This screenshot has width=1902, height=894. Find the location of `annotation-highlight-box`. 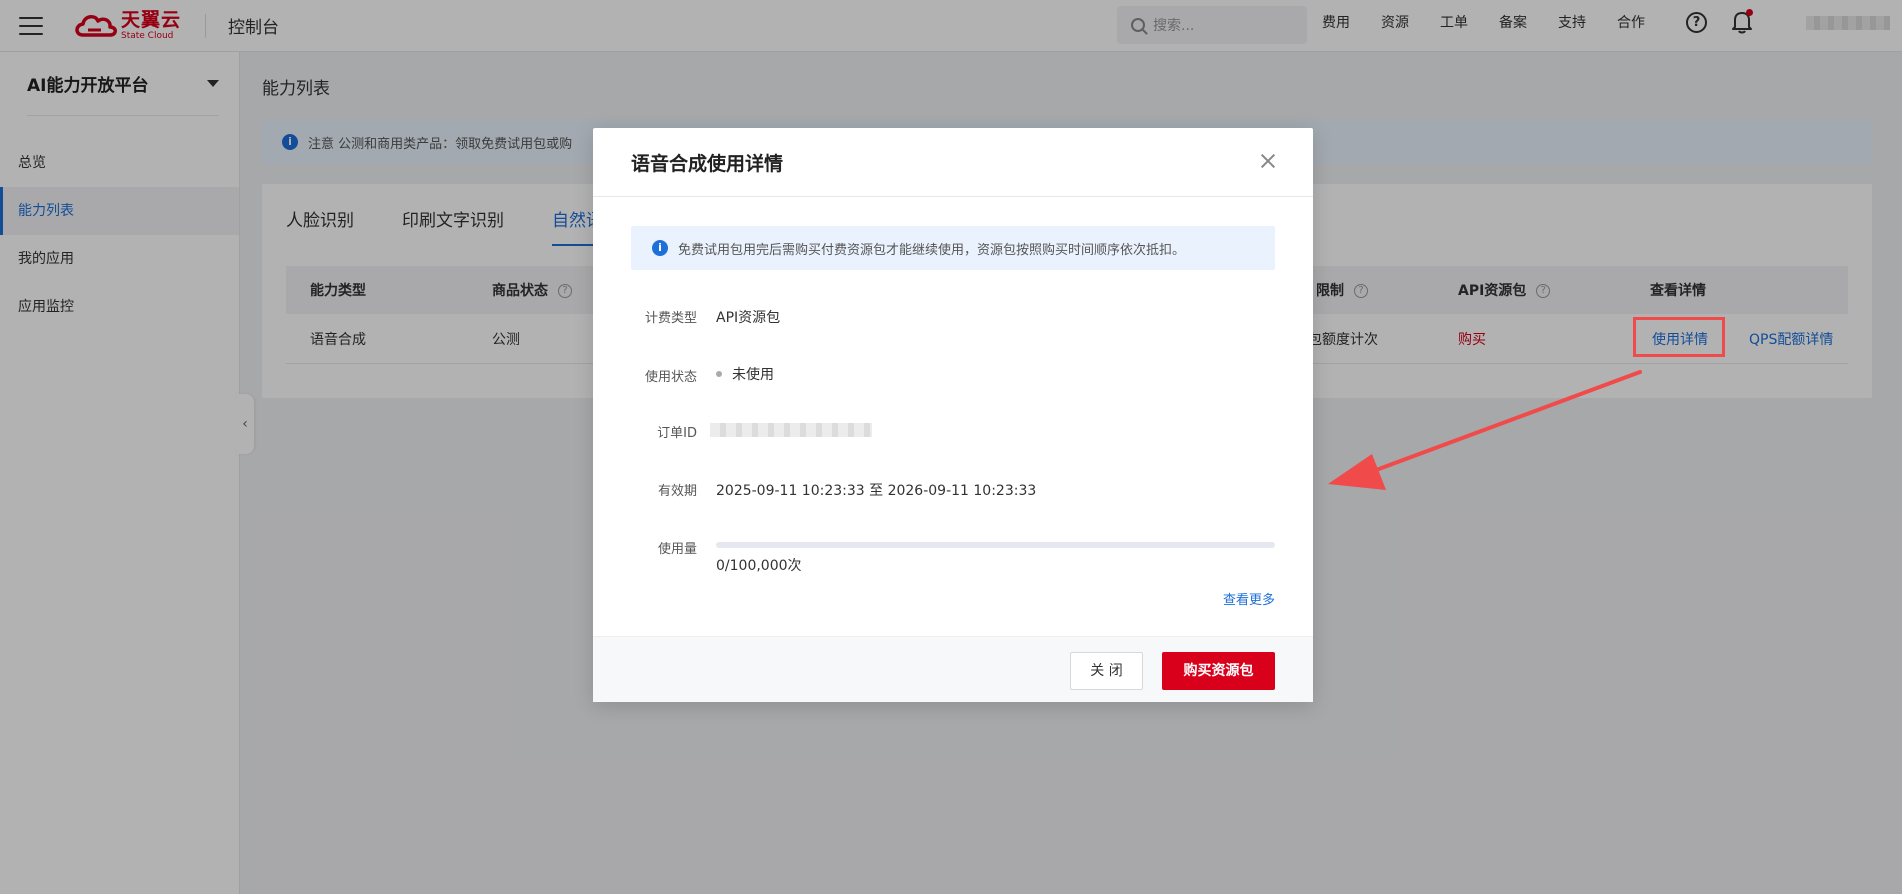

annotation-highlight-box is located at coordinates (1679, 337).